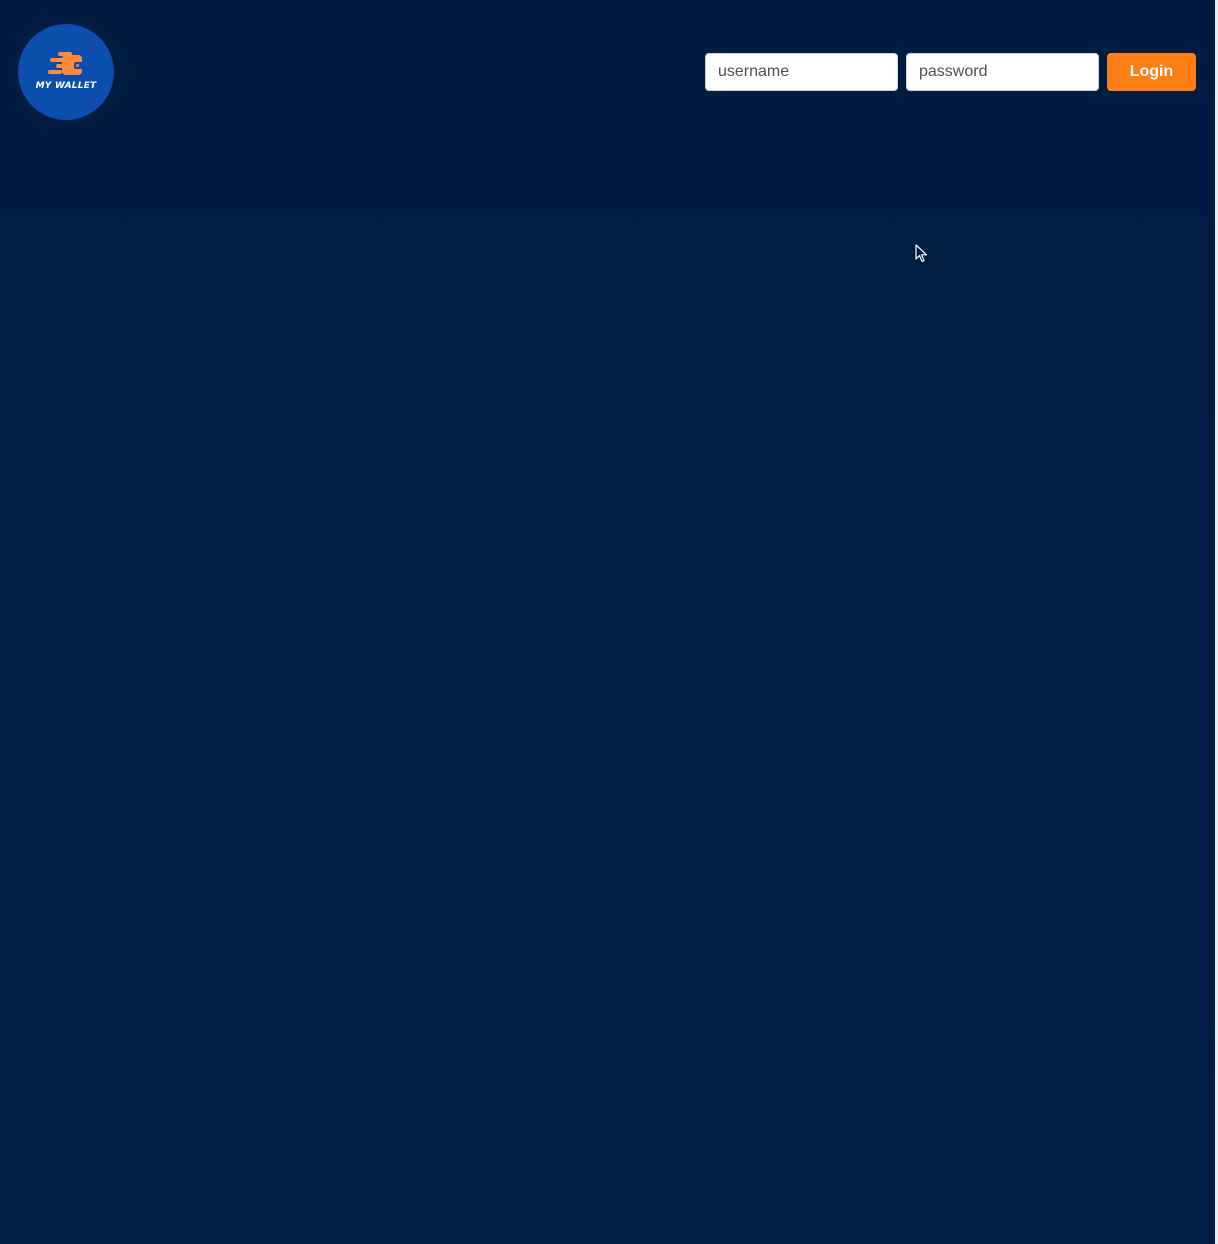 The height and width of the screenshot is (1244, 1218). I want to click on password-input, so click(1002, 72).